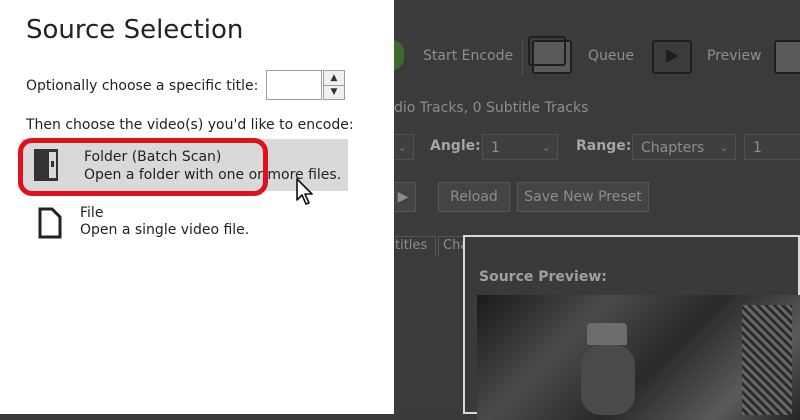 The width and height of the screenshot is (800, 420). Describe the element at coordinates (399, 55) in the screenshot. I see `start-encode-icon` at that location.